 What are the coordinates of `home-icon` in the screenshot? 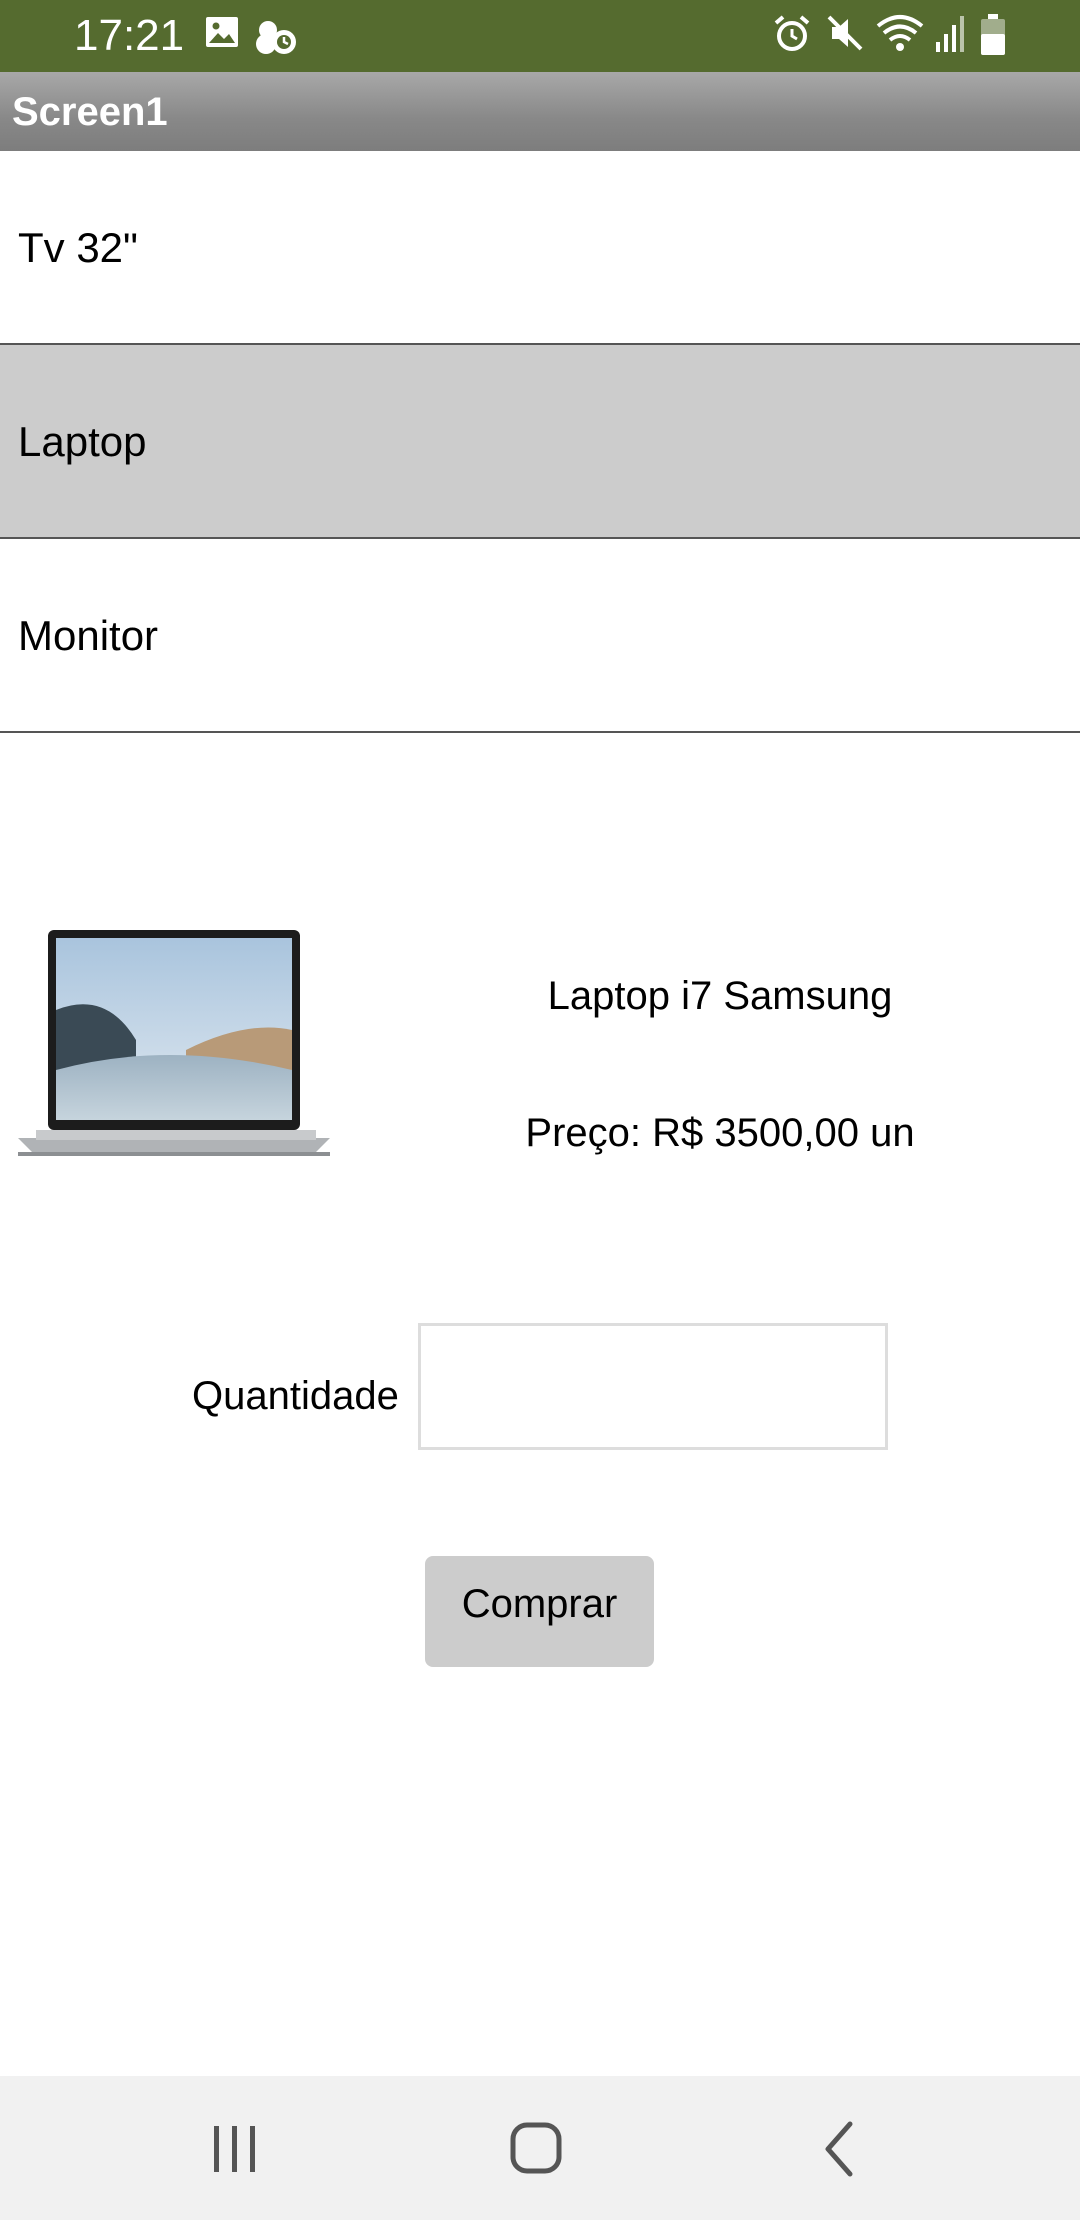 It's located at (537, 2149).